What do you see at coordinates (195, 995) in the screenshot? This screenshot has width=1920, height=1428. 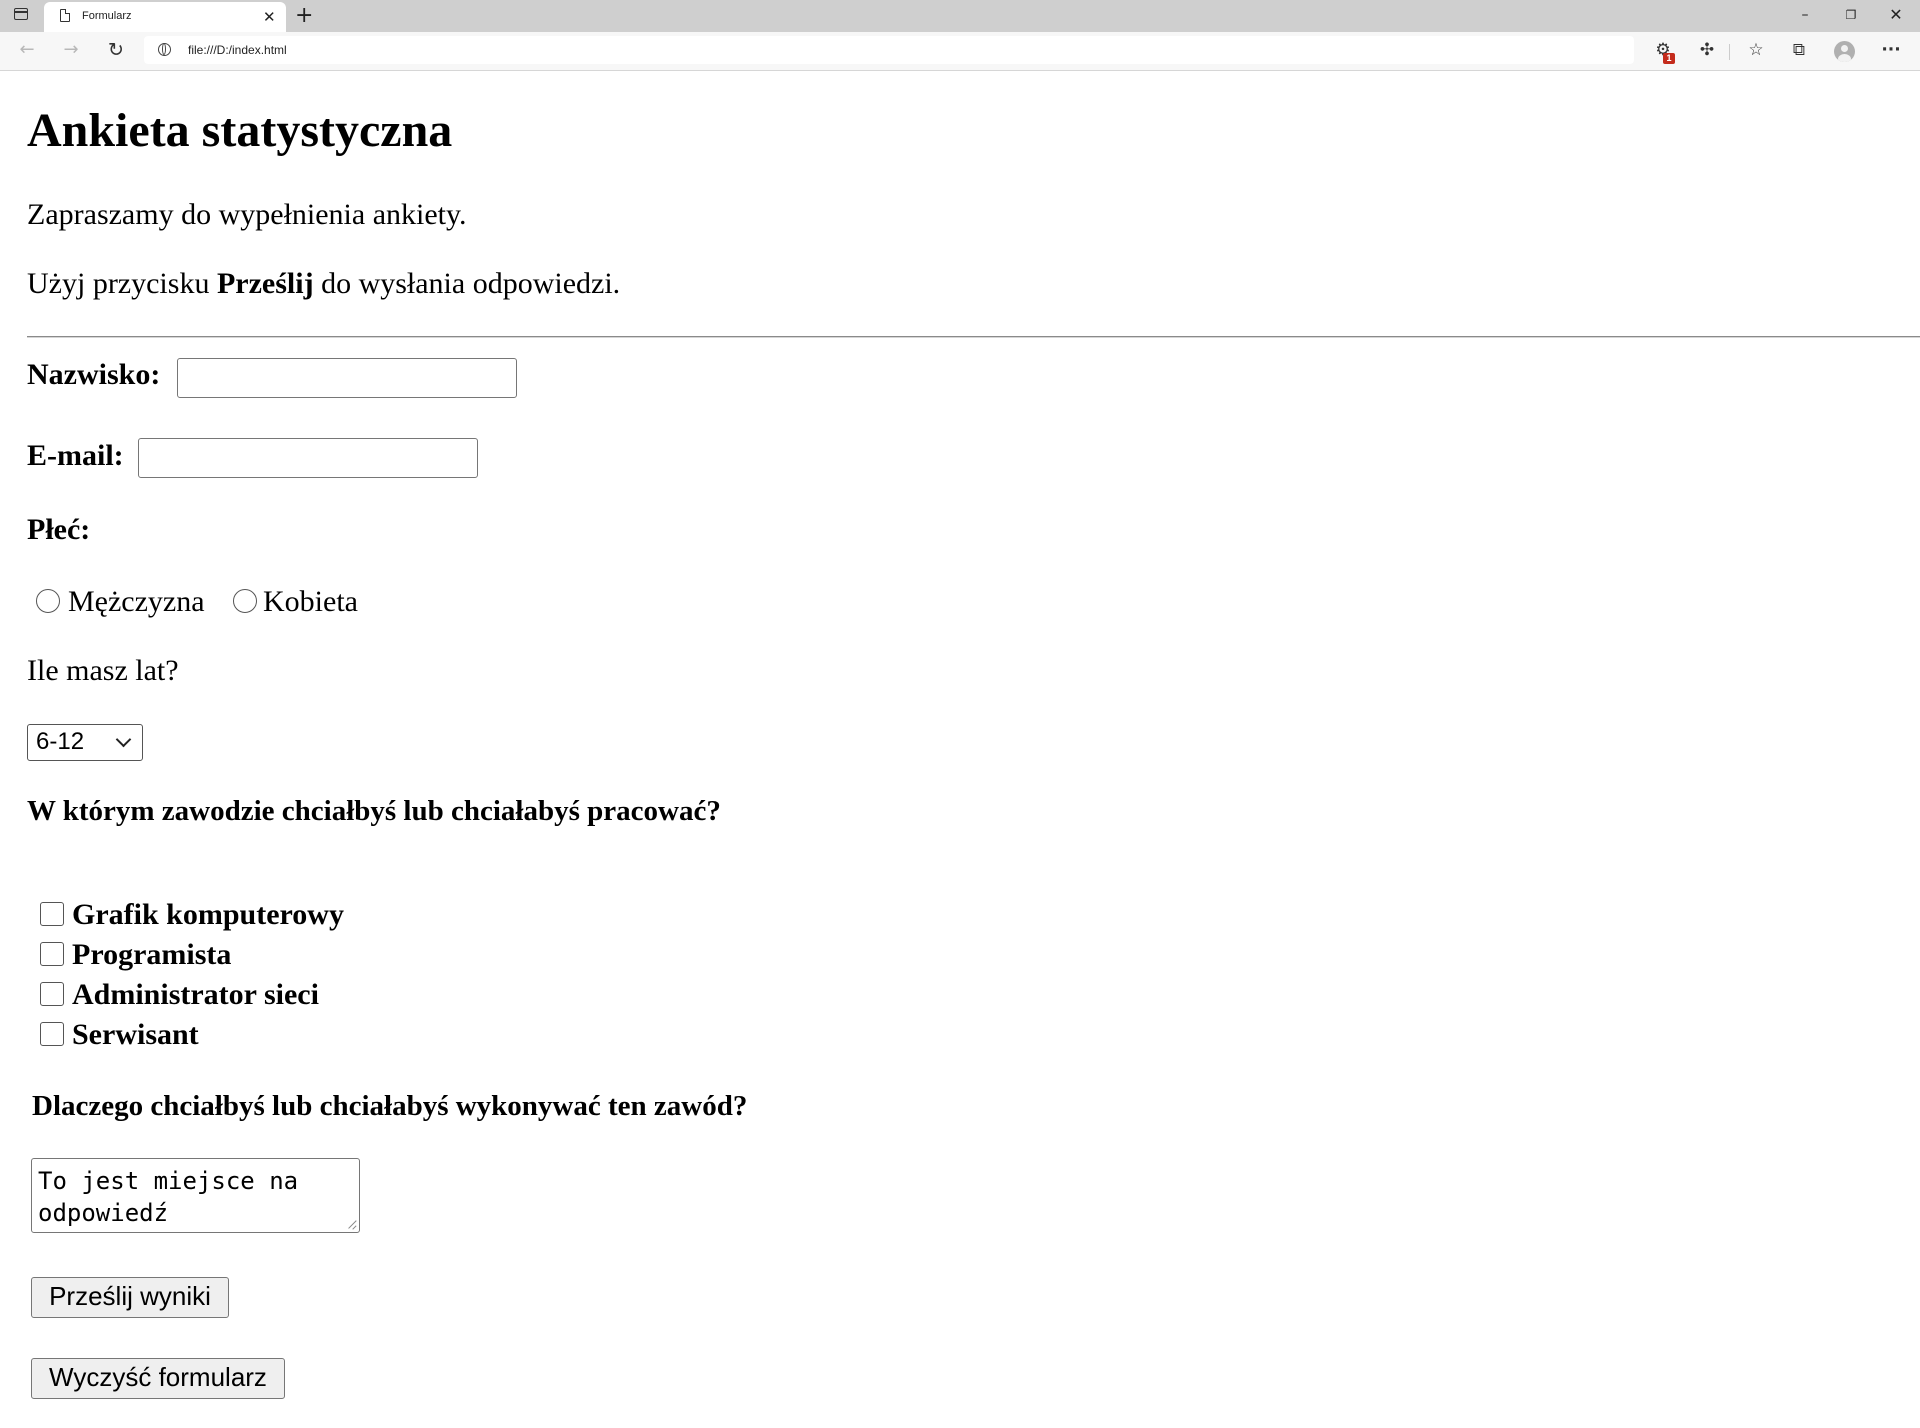 I see `job-label-administrator: Administrator sieci` at bounding box center [195, 995].